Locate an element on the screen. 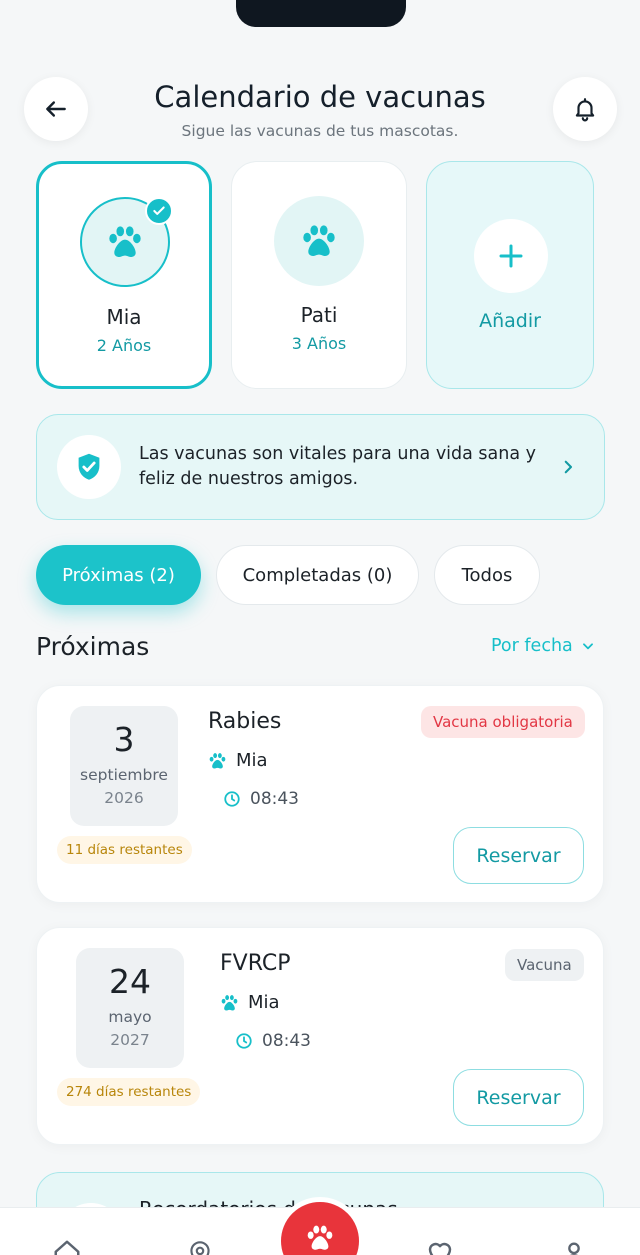 Image resolution: width=640 pixels, height=1255 pixels. heart-icon is located at coordinates (440, 1246).